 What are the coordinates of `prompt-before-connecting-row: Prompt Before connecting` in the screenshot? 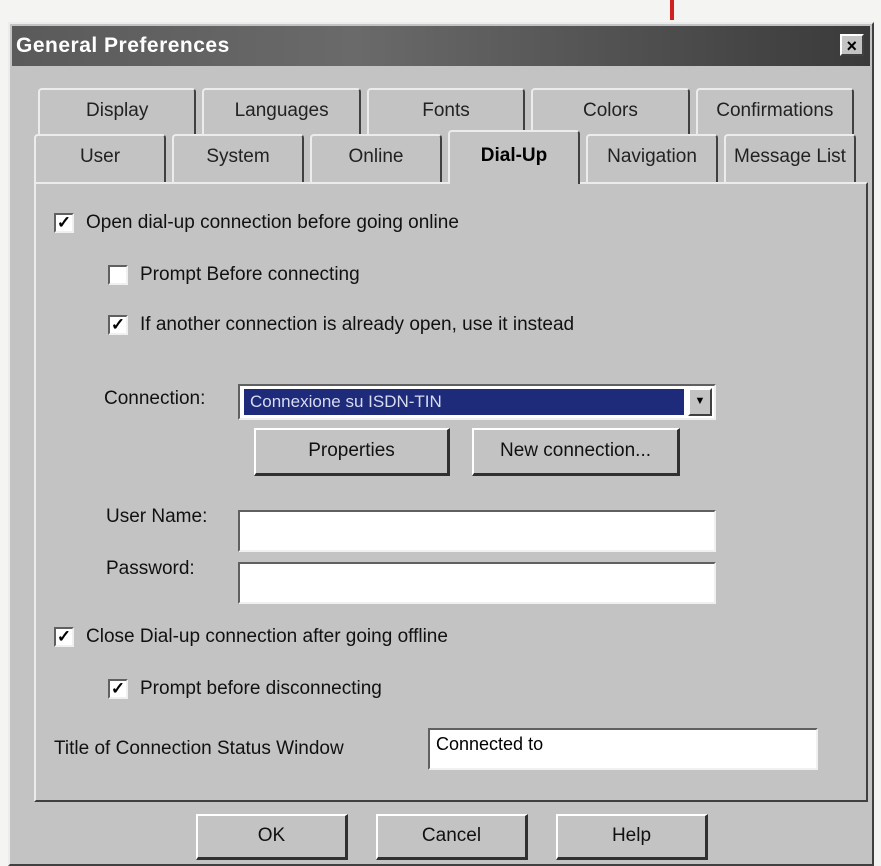 It's located at (234, 275).